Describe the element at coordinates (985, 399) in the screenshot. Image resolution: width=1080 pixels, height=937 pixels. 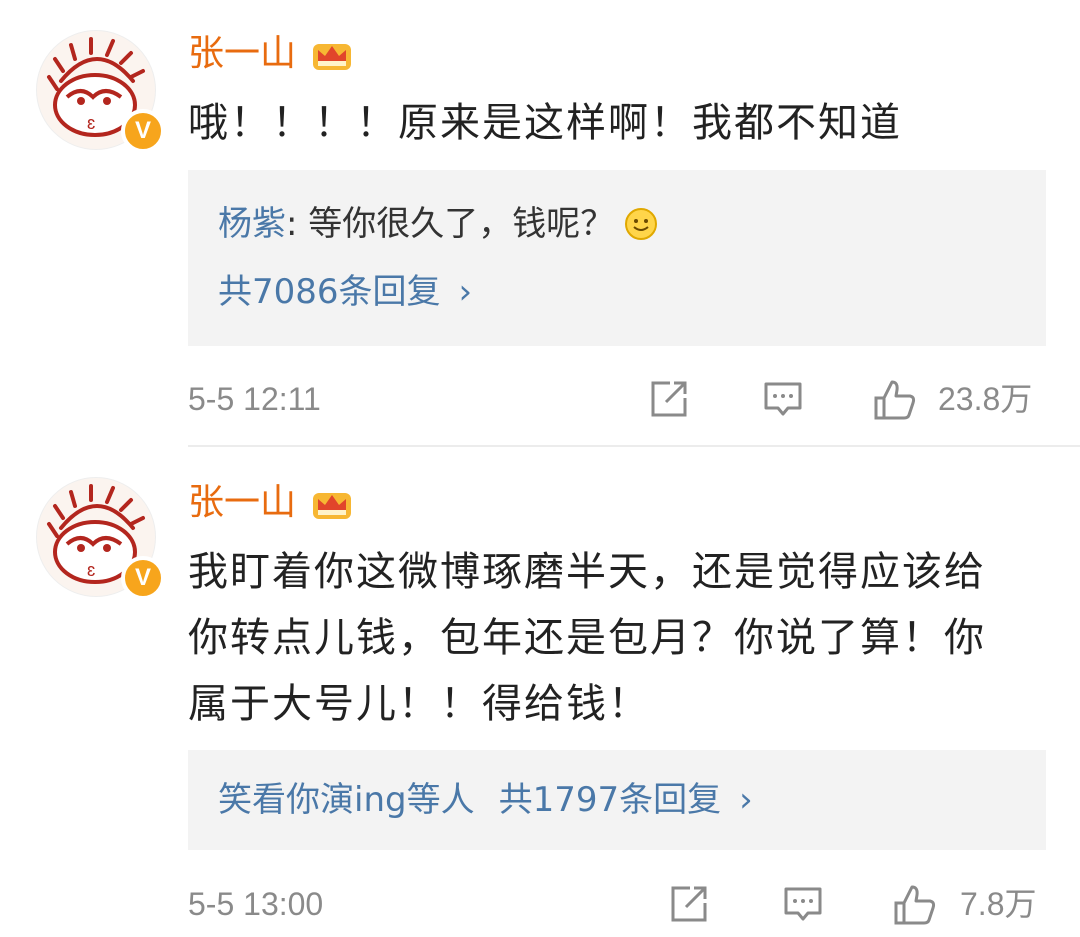
I see `like-count: 23.8万` at that location.